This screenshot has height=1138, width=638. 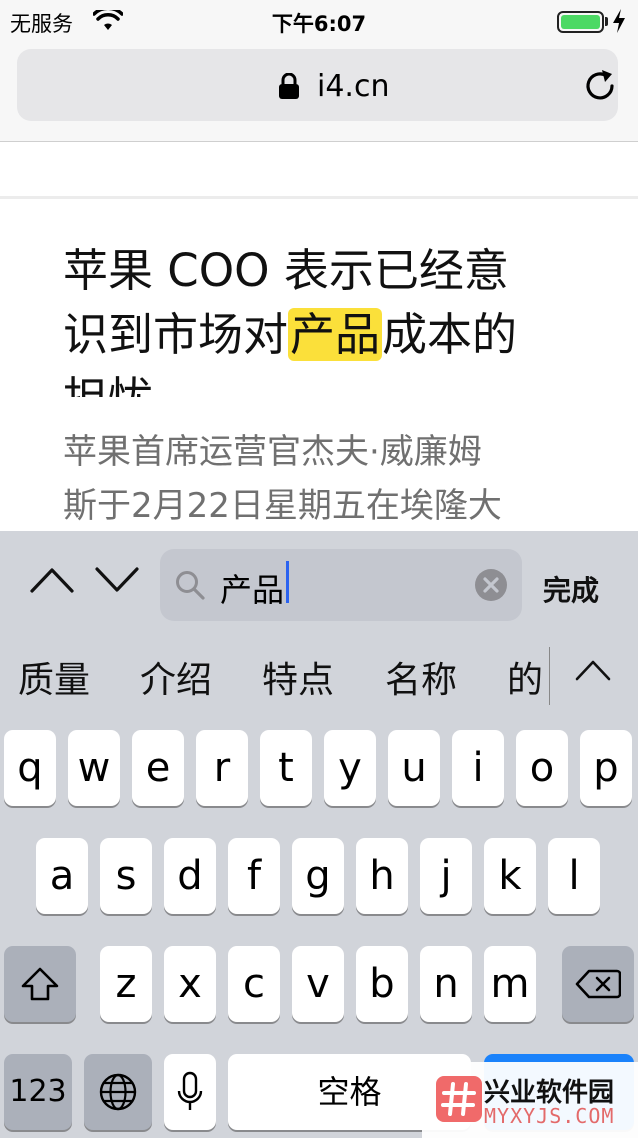 I want to click on key-label: w, so click(x=94, y=768).